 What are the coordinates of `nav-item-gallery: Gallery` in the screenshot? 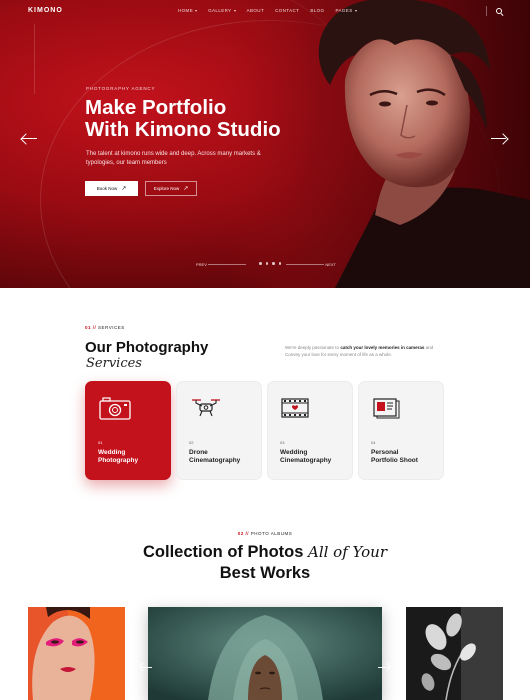 It's located at (222, 10).